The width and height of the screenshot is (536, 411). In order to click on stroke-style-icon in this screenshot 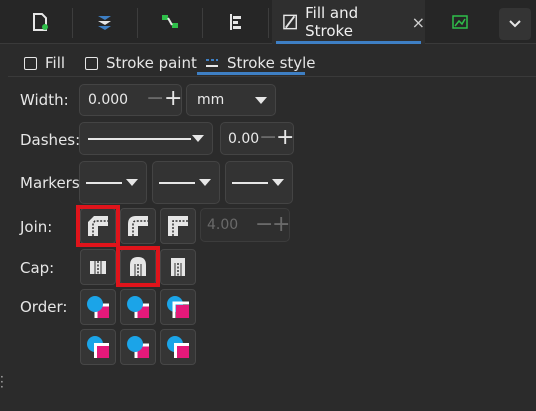, I will do `click(212, 63)`.